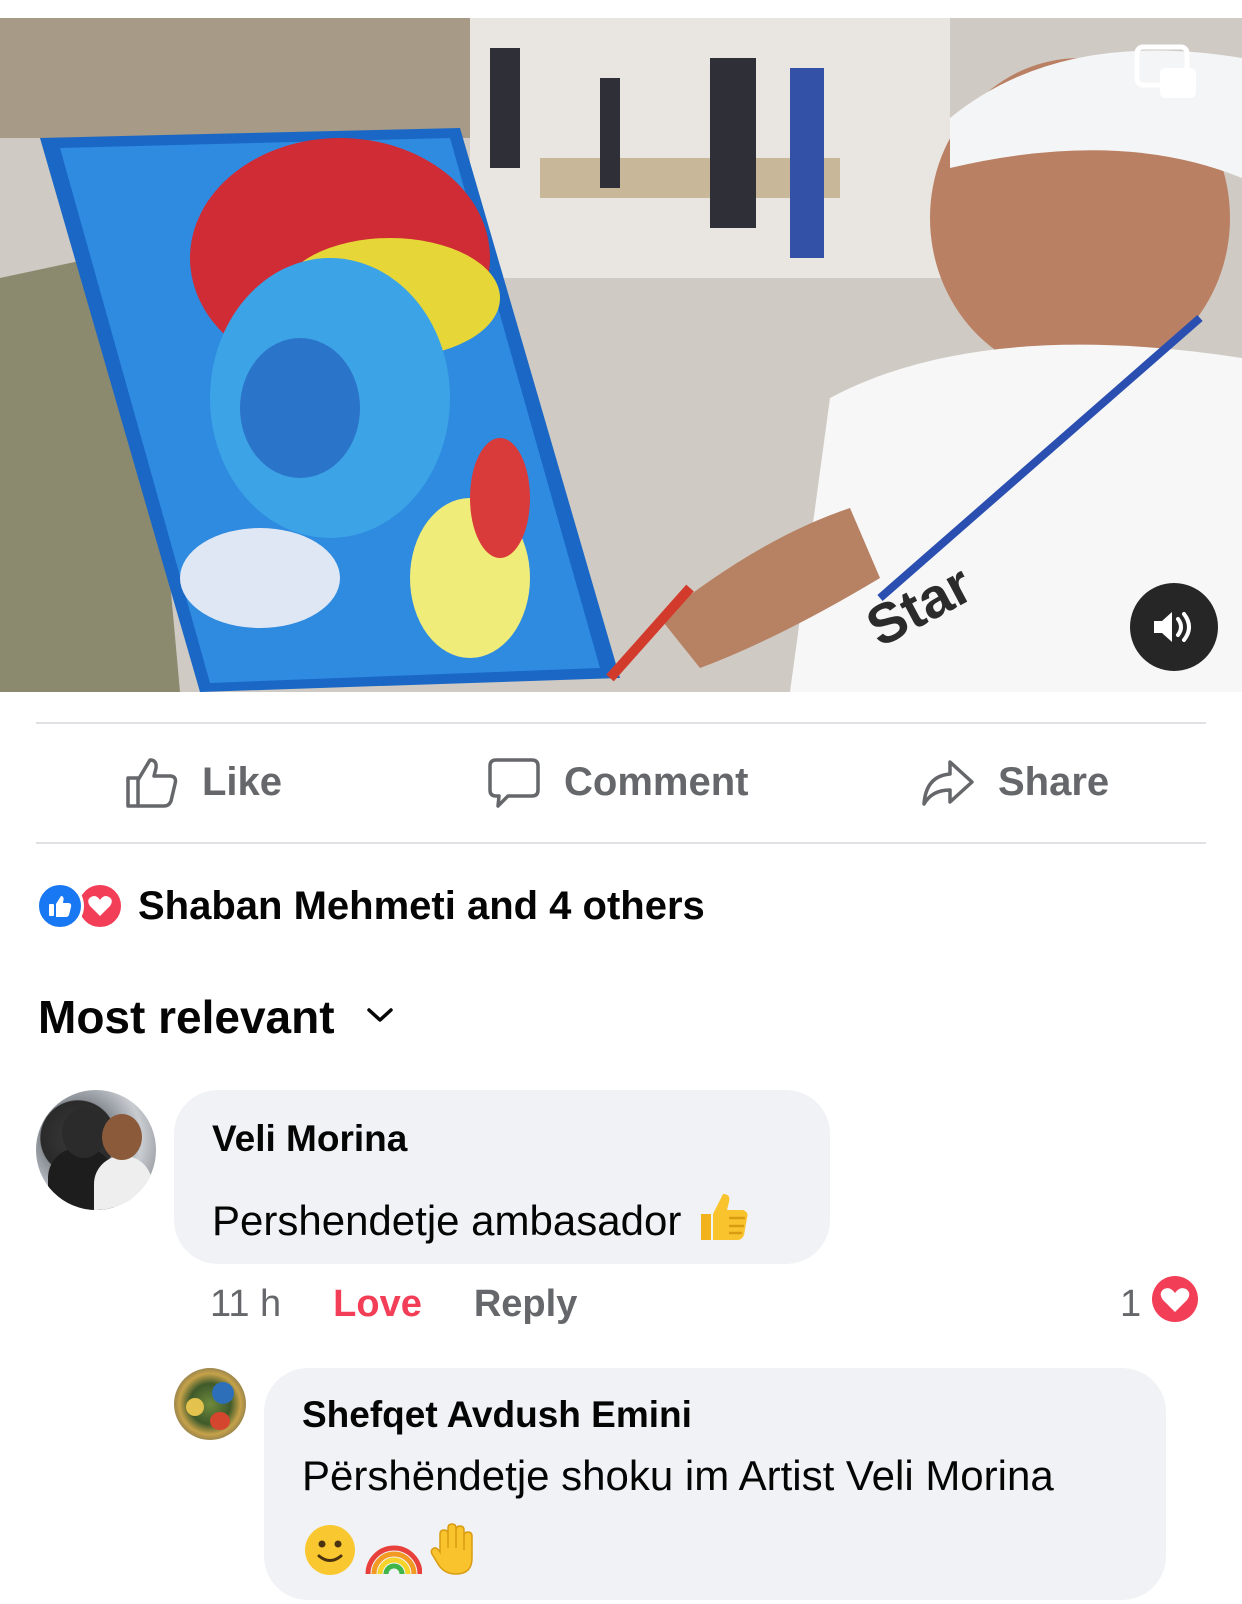  I want to click on comment-author: Shefqet Avdush Emini, so click(497, 1415).